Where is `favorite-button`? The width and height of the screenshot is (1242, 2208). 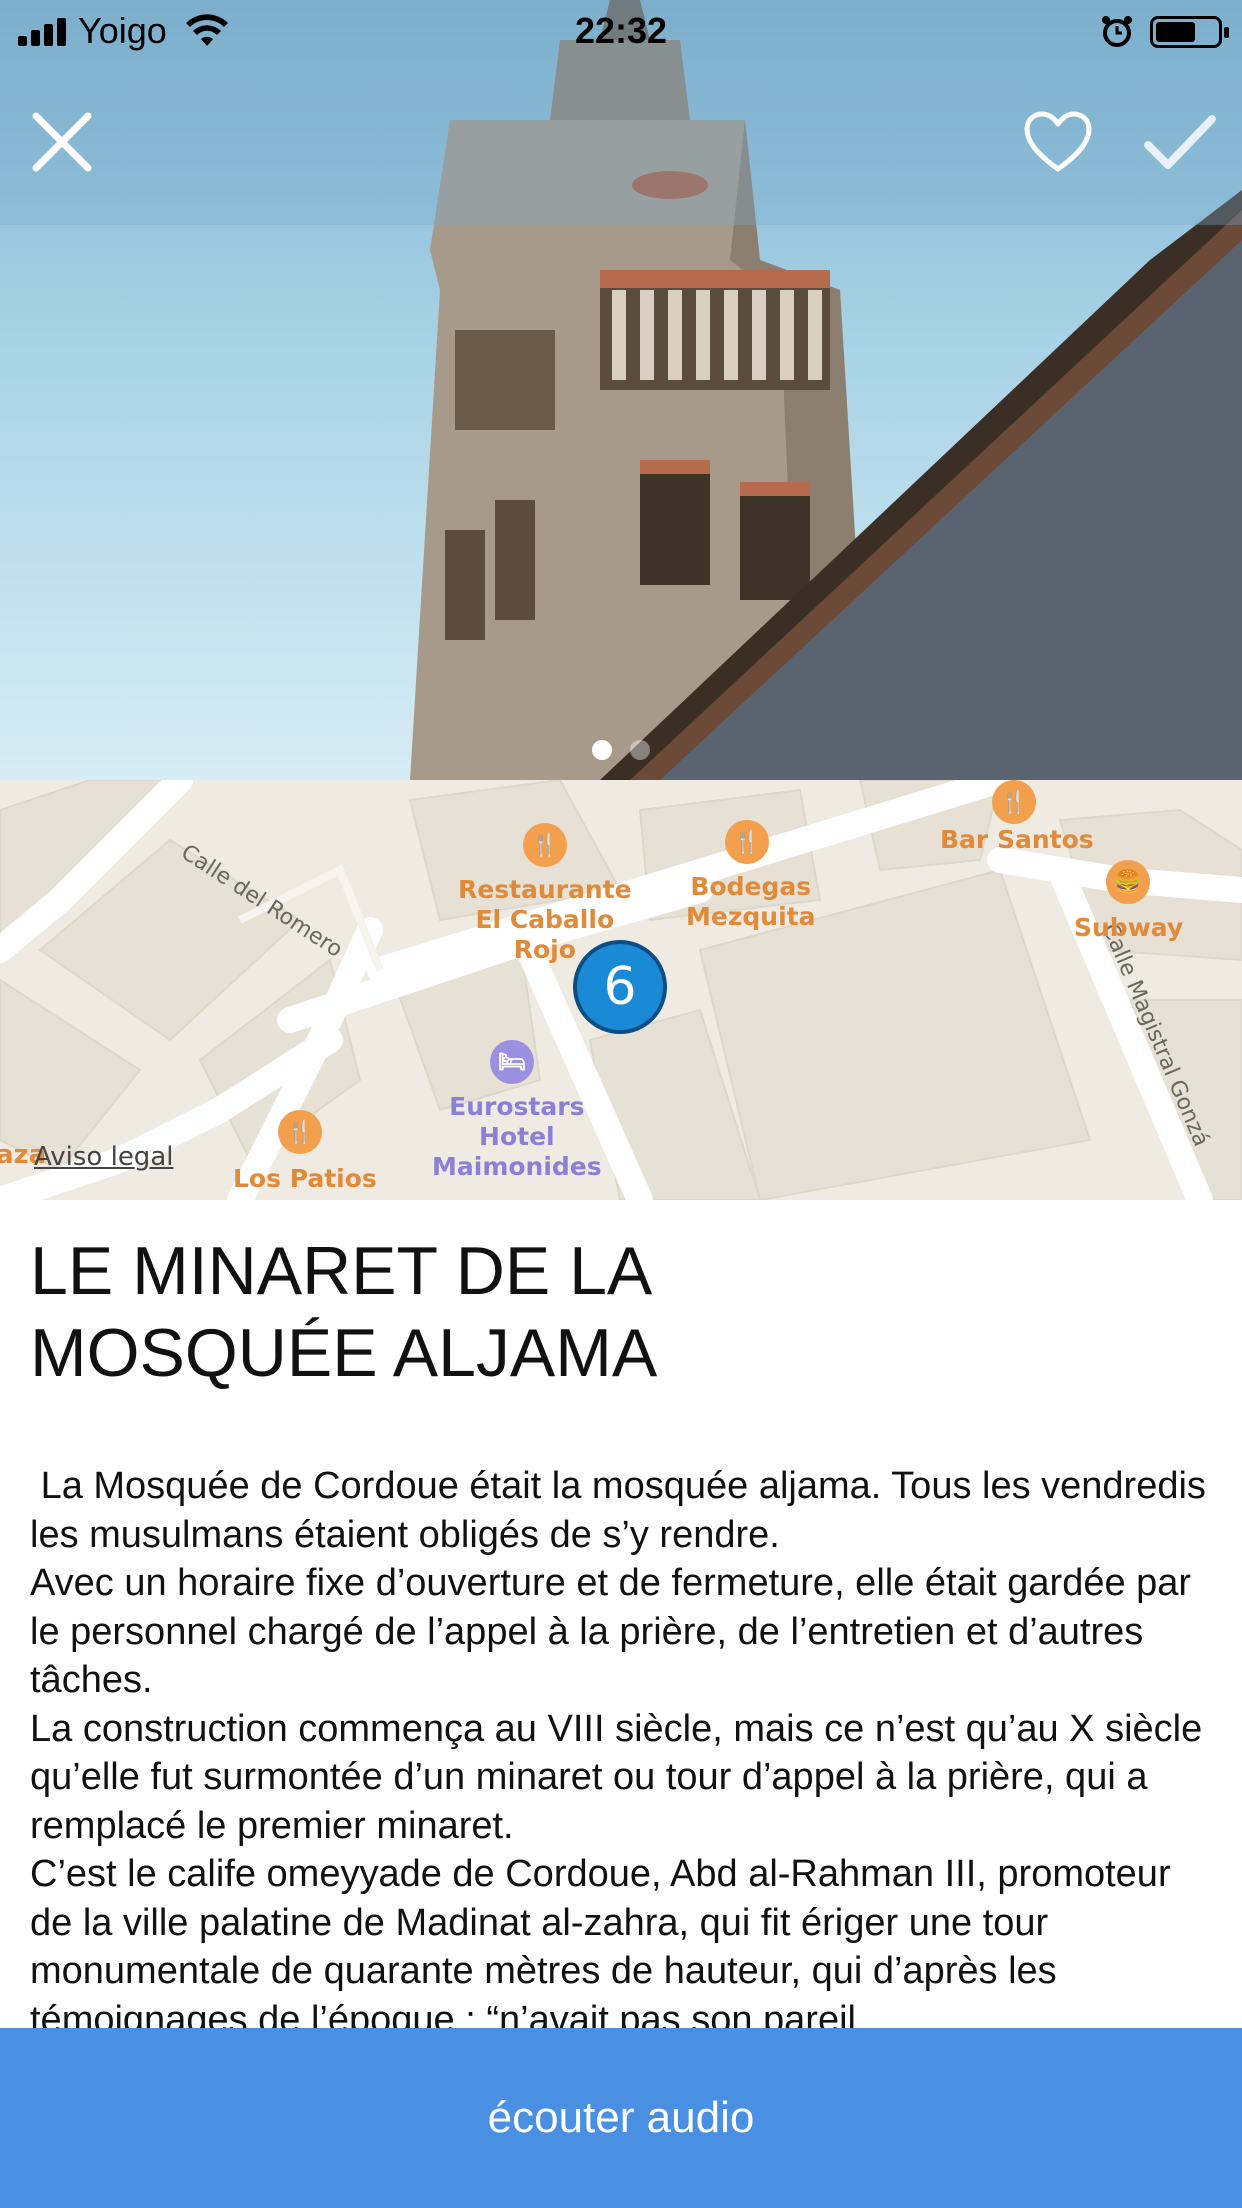 favorite-button is located at coordinates (1058, 142).